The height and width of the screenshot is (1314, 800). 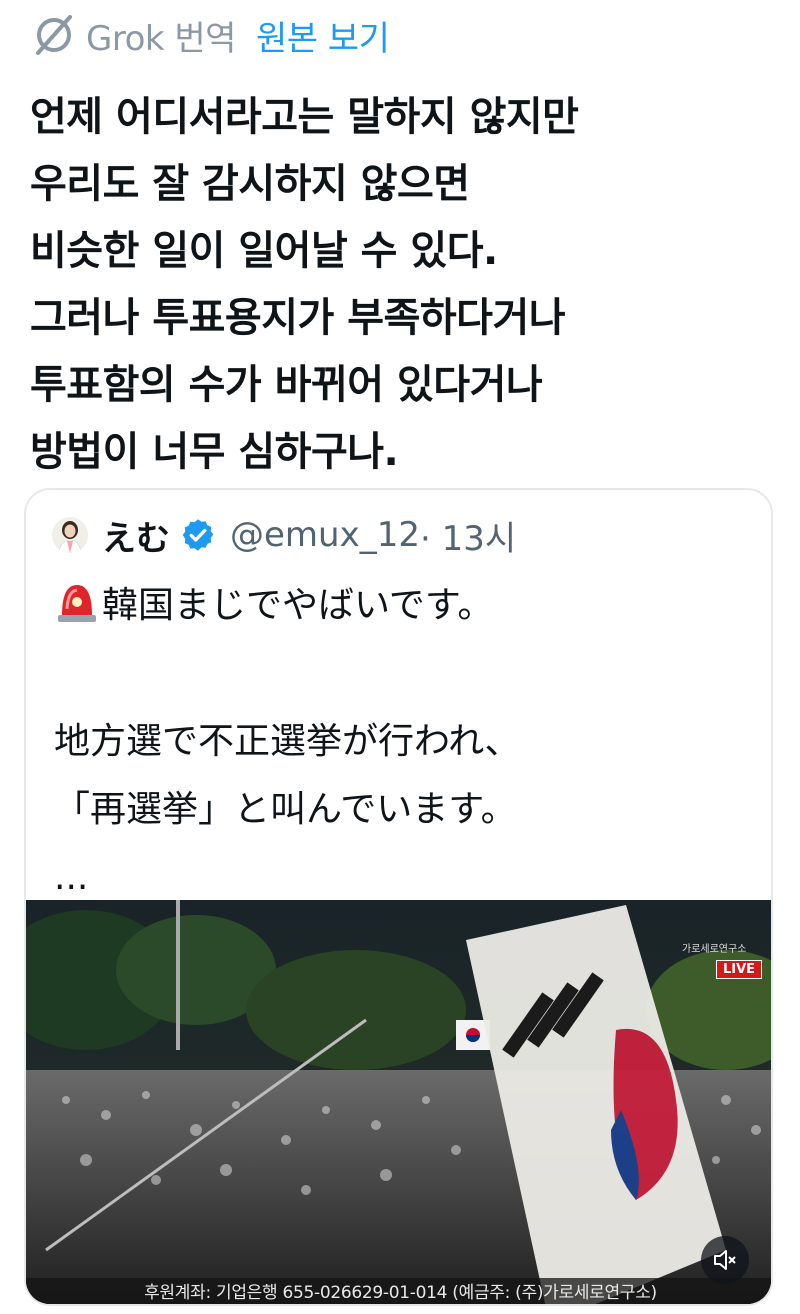 What do you see at coordinates (298, 318) in the screenshot?
I see `tweet-line: 그러나 투표용지가 부족하다거나` at bounding box center [298, 318].